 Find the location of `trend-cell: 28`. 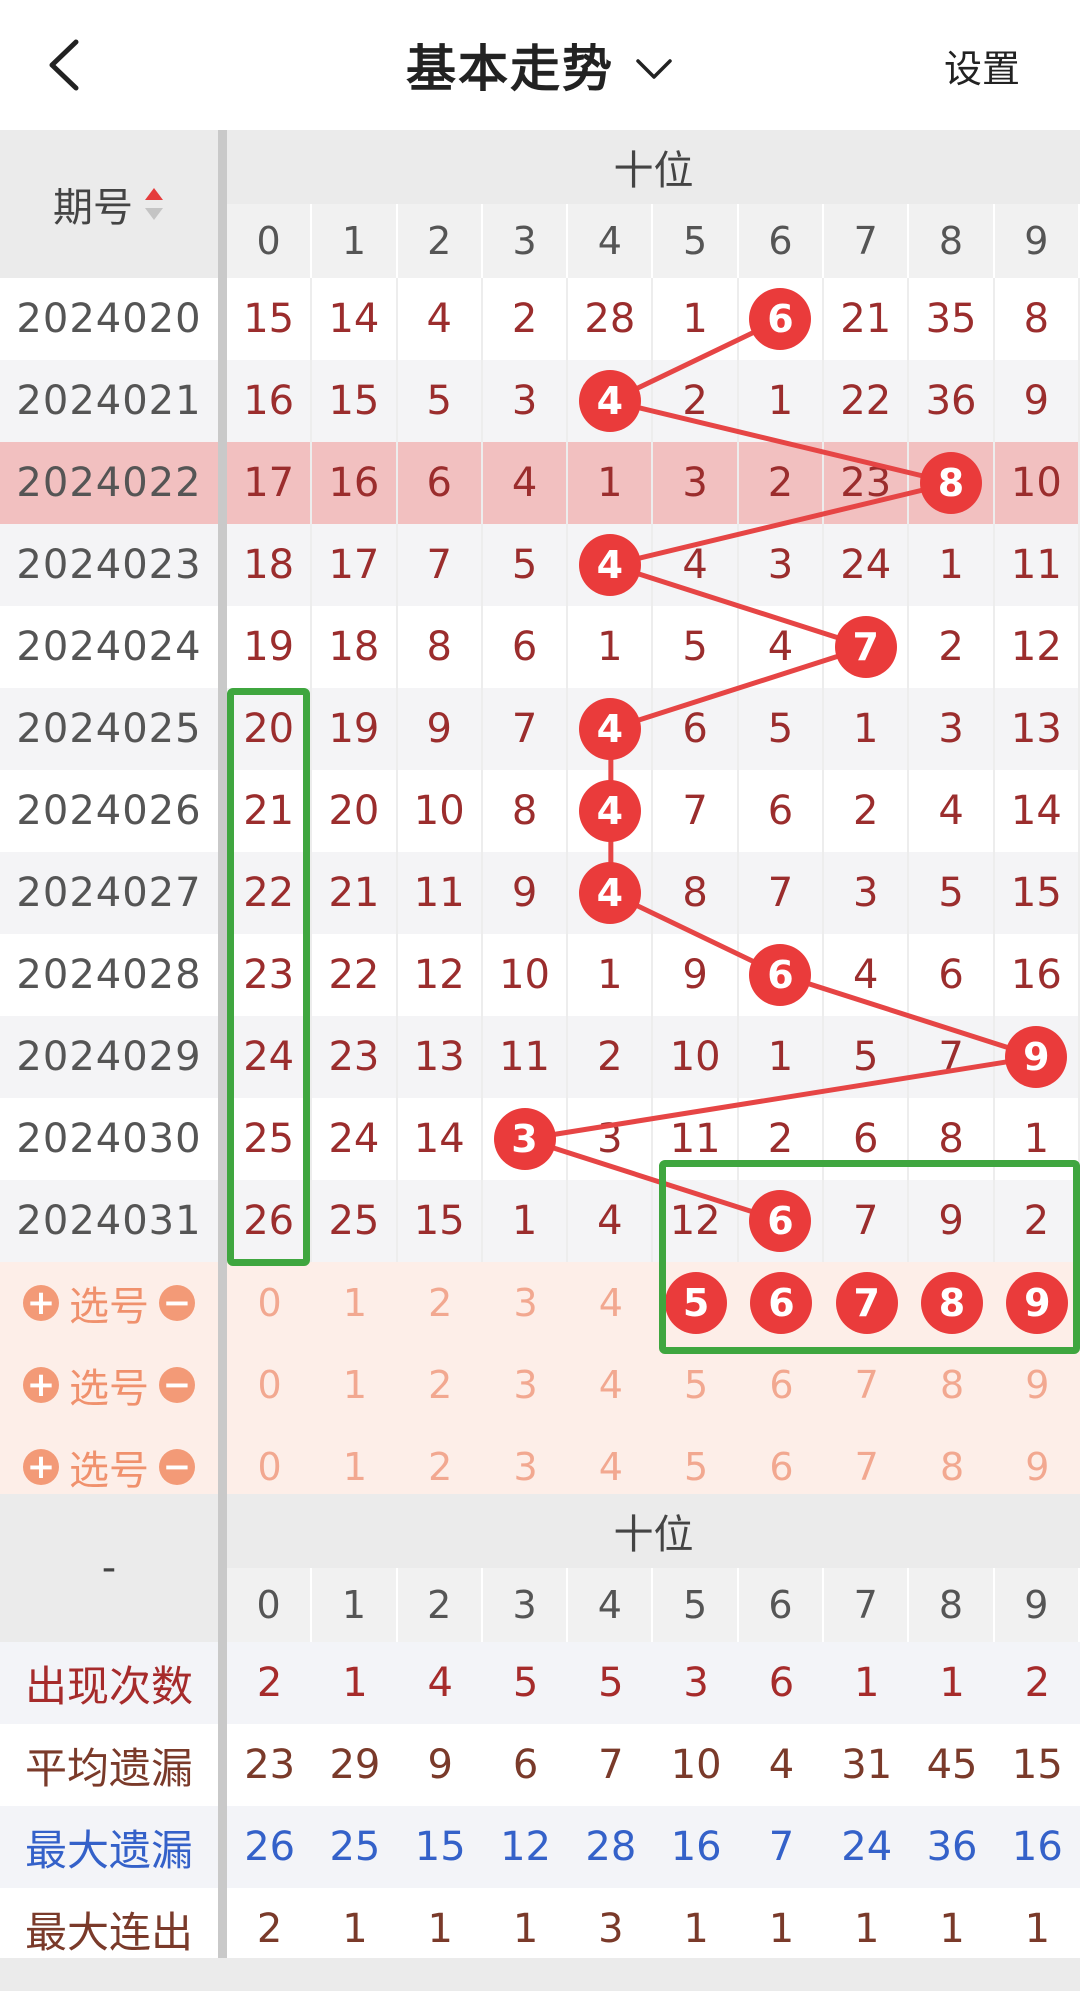

trend-cell: 28 is located at coordinates (611, 319).